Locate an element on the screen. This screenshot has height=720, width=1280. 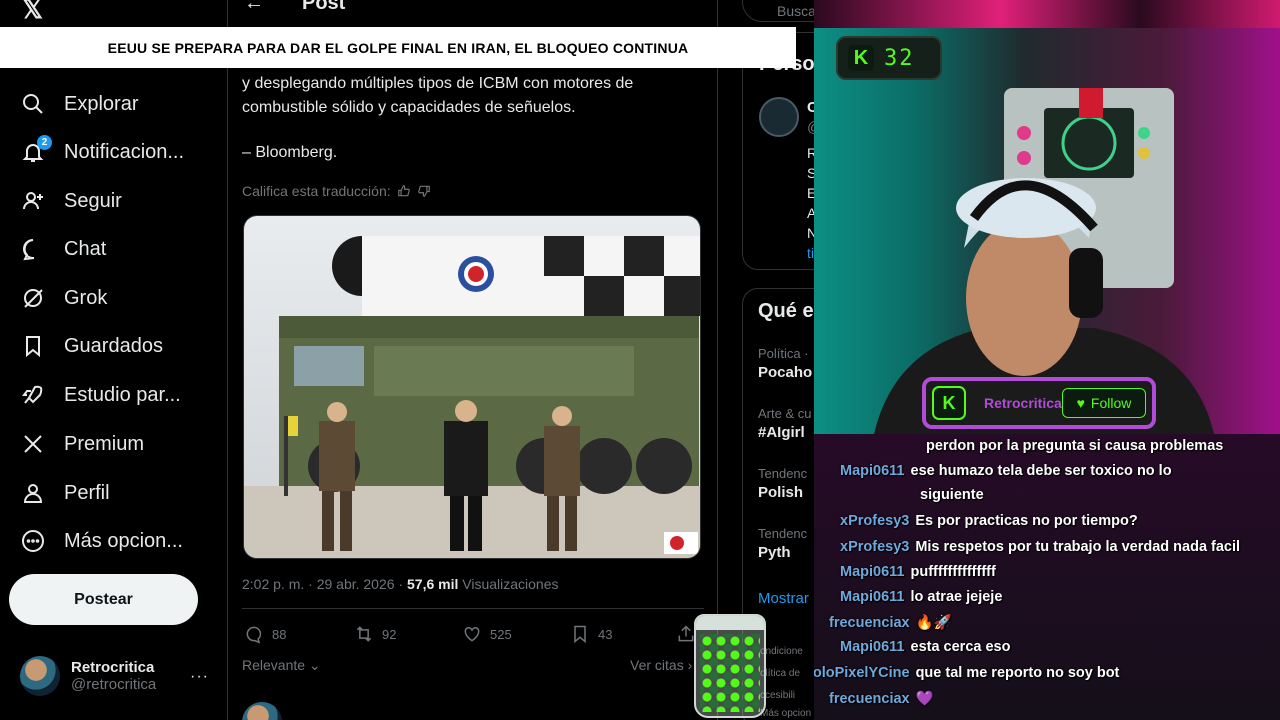
follow-banner: K Retrocritica ♥ Follow is located at coordinates (1039, 403).